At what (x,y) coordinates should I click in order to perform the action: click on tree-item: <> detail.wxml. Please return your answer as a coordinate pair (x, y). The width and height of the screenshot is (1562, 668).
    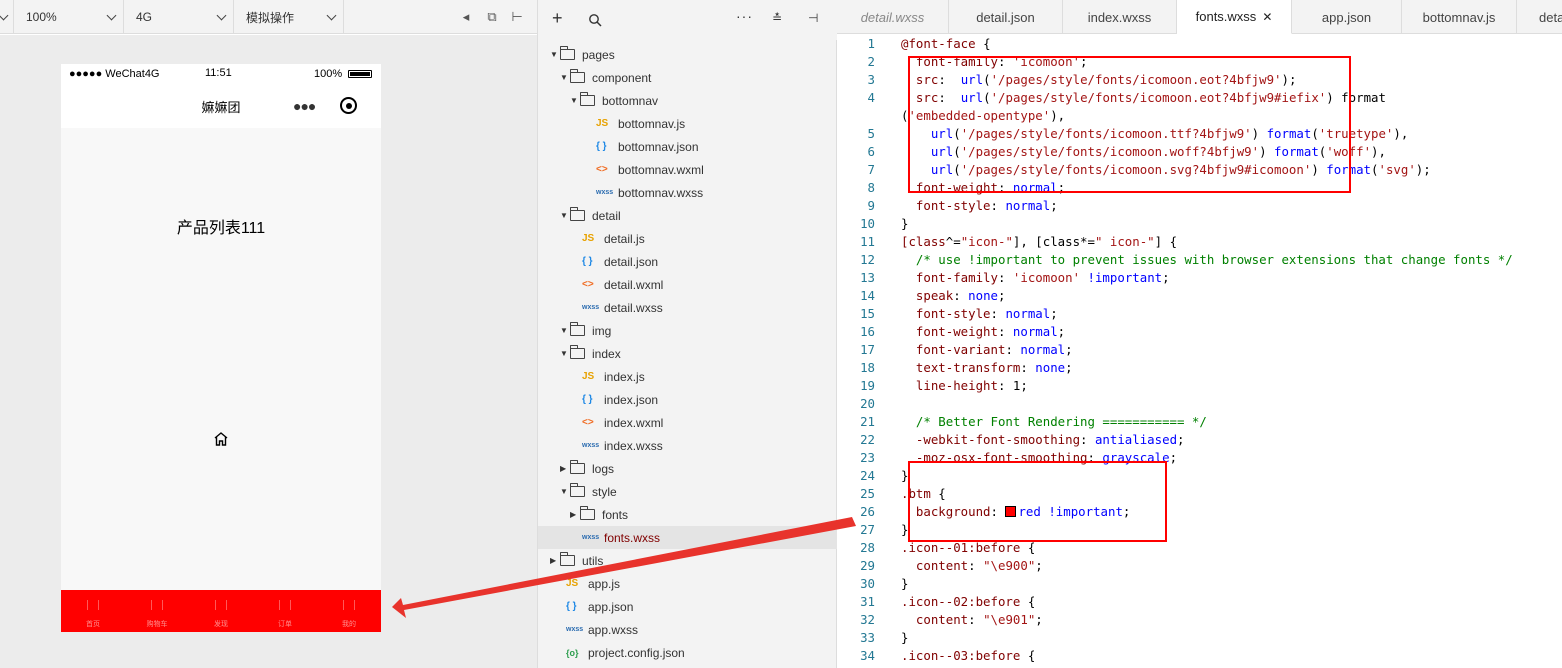
    Looking at the image, I should click on (622, 284).